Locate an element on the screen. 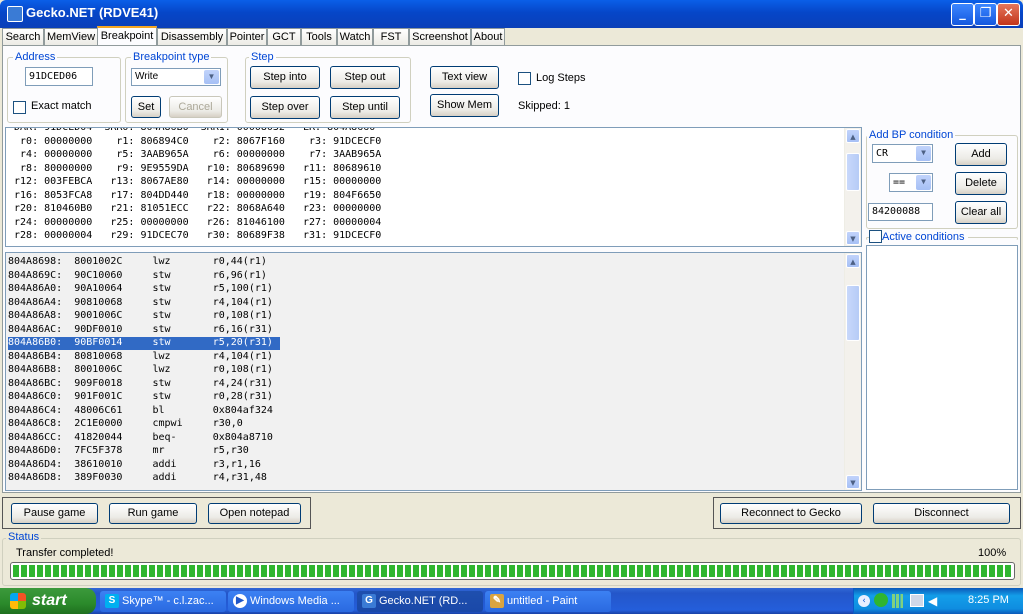 This screenshot has height=614, width=1023. condition-operator-select: == ▼ is located at coordinates (911, 182).